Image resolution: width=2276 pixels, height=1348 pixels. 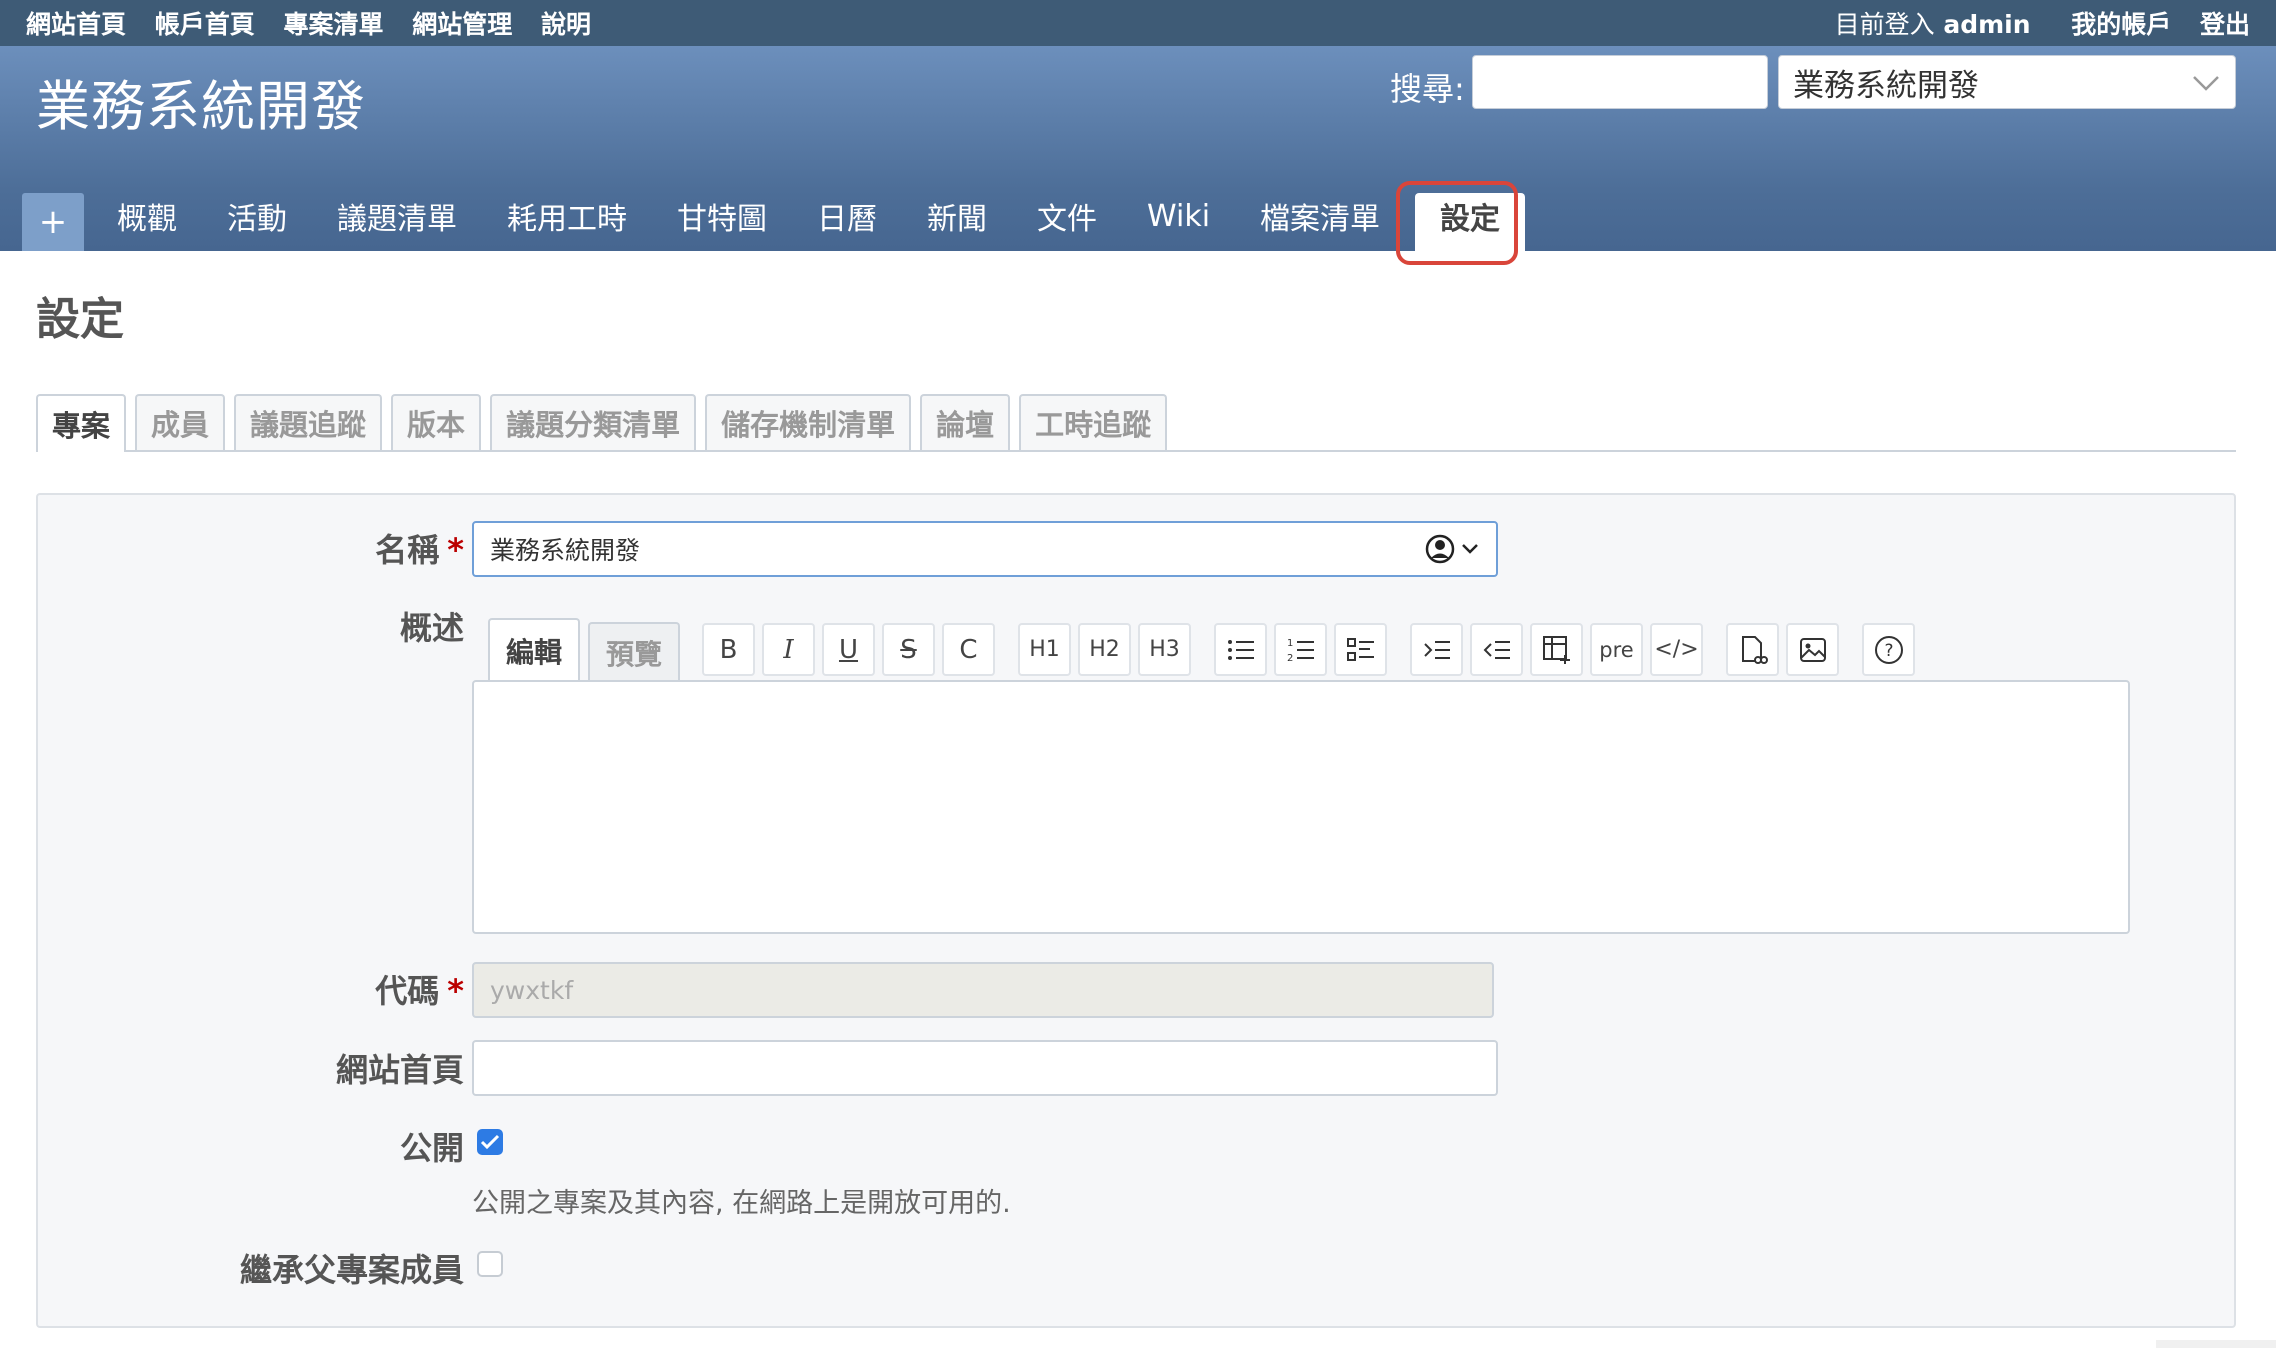 I want to click on account-autofill-icon, so click(x=1452, y=549).